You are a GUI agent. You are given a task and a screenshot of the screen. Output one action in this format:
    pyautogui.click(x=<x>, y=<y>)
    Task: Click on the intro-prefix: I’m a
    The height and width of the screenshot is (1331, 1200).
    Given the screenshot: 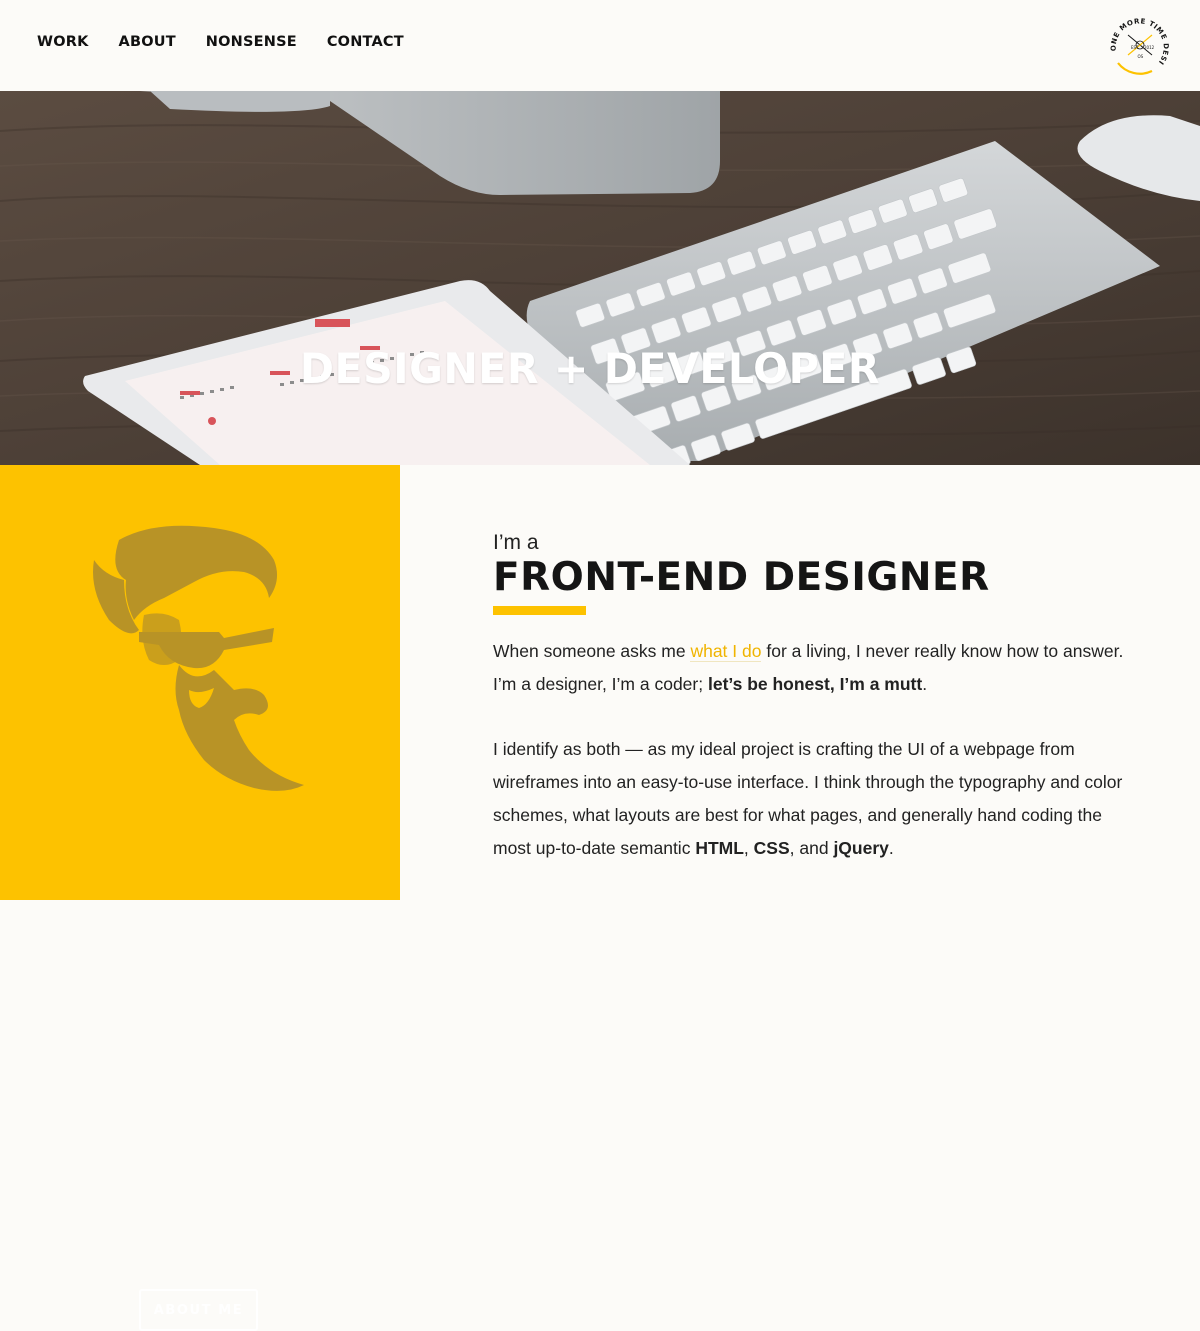 What is the action you would take?
    pyautogui.click(x=516, y=542)
    